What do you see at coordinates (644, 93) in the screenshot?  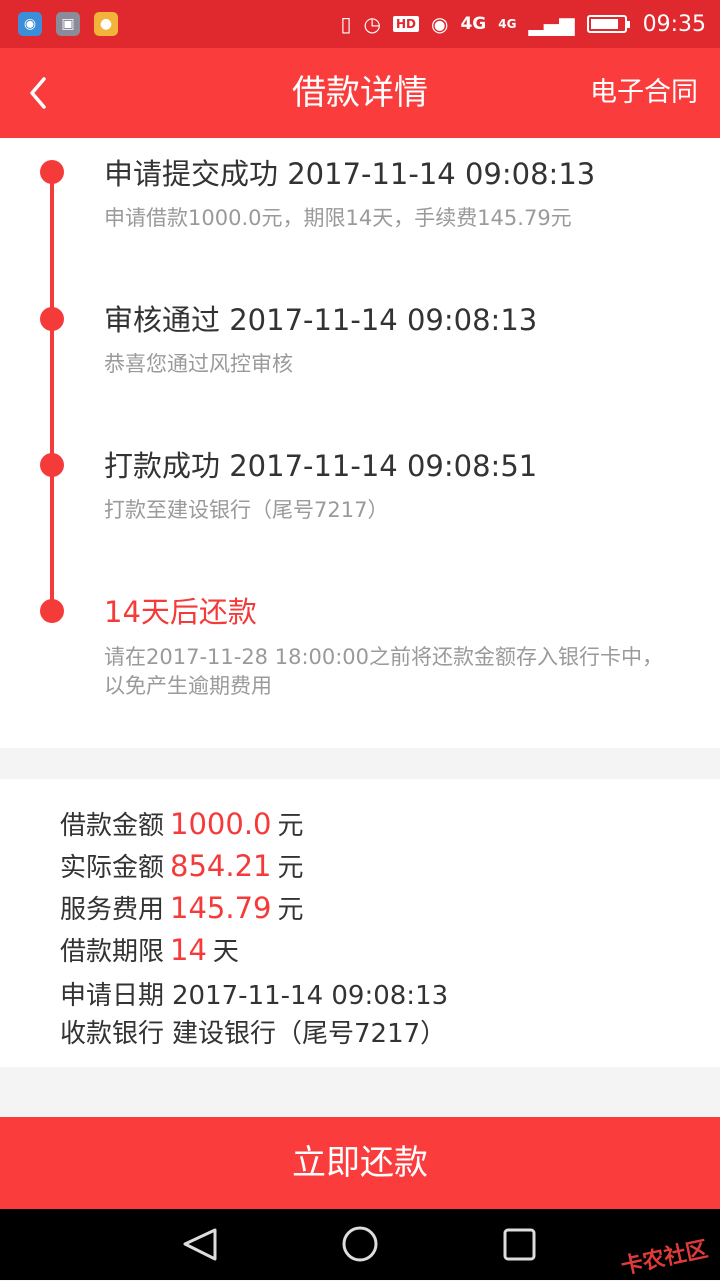 I see `contract-link: 电子合同` at bounding box center [644, 93].